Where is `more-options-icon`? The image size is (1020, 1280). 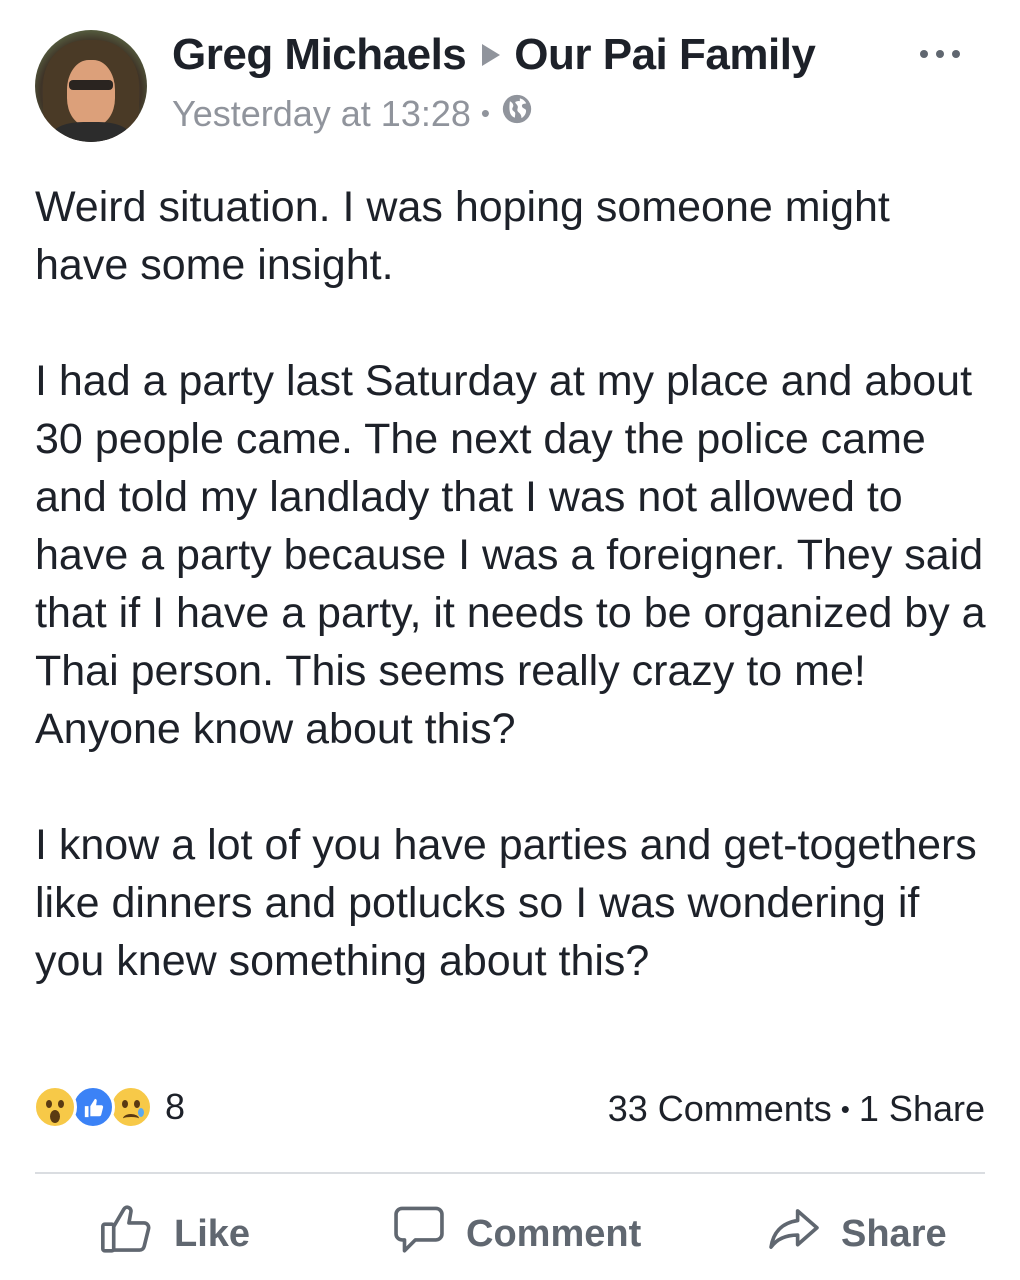 more-options-icon is located at coordinates (940, 54).